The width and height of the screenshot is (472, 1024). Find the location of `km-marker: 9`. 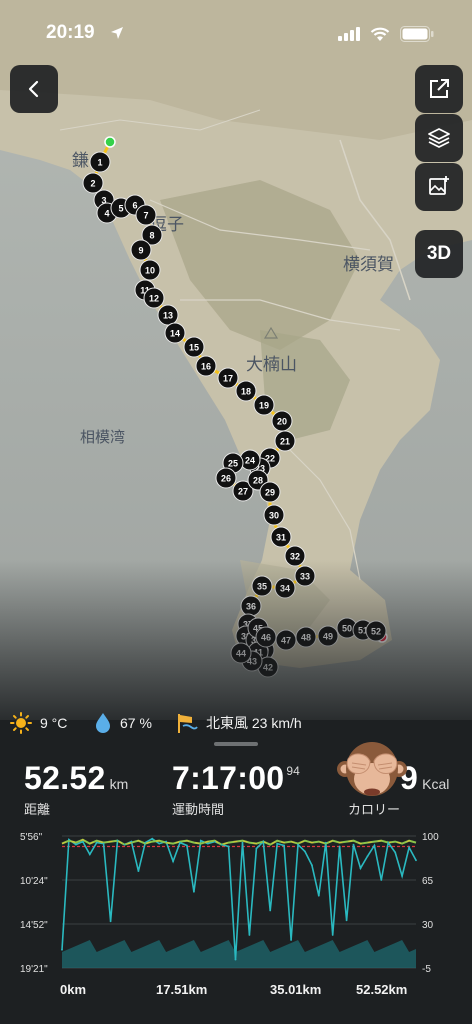

km-marker: 9 is located at coordinates (141, 250).